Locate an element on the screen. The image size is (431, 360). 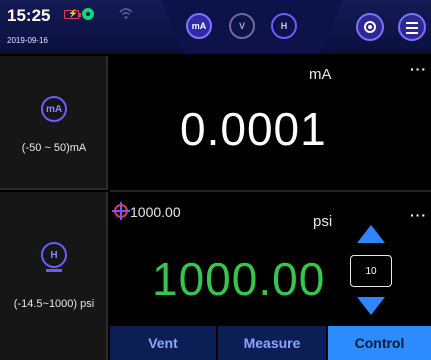
channel-top-more-button: ··· is located at coordinates (418, 69).